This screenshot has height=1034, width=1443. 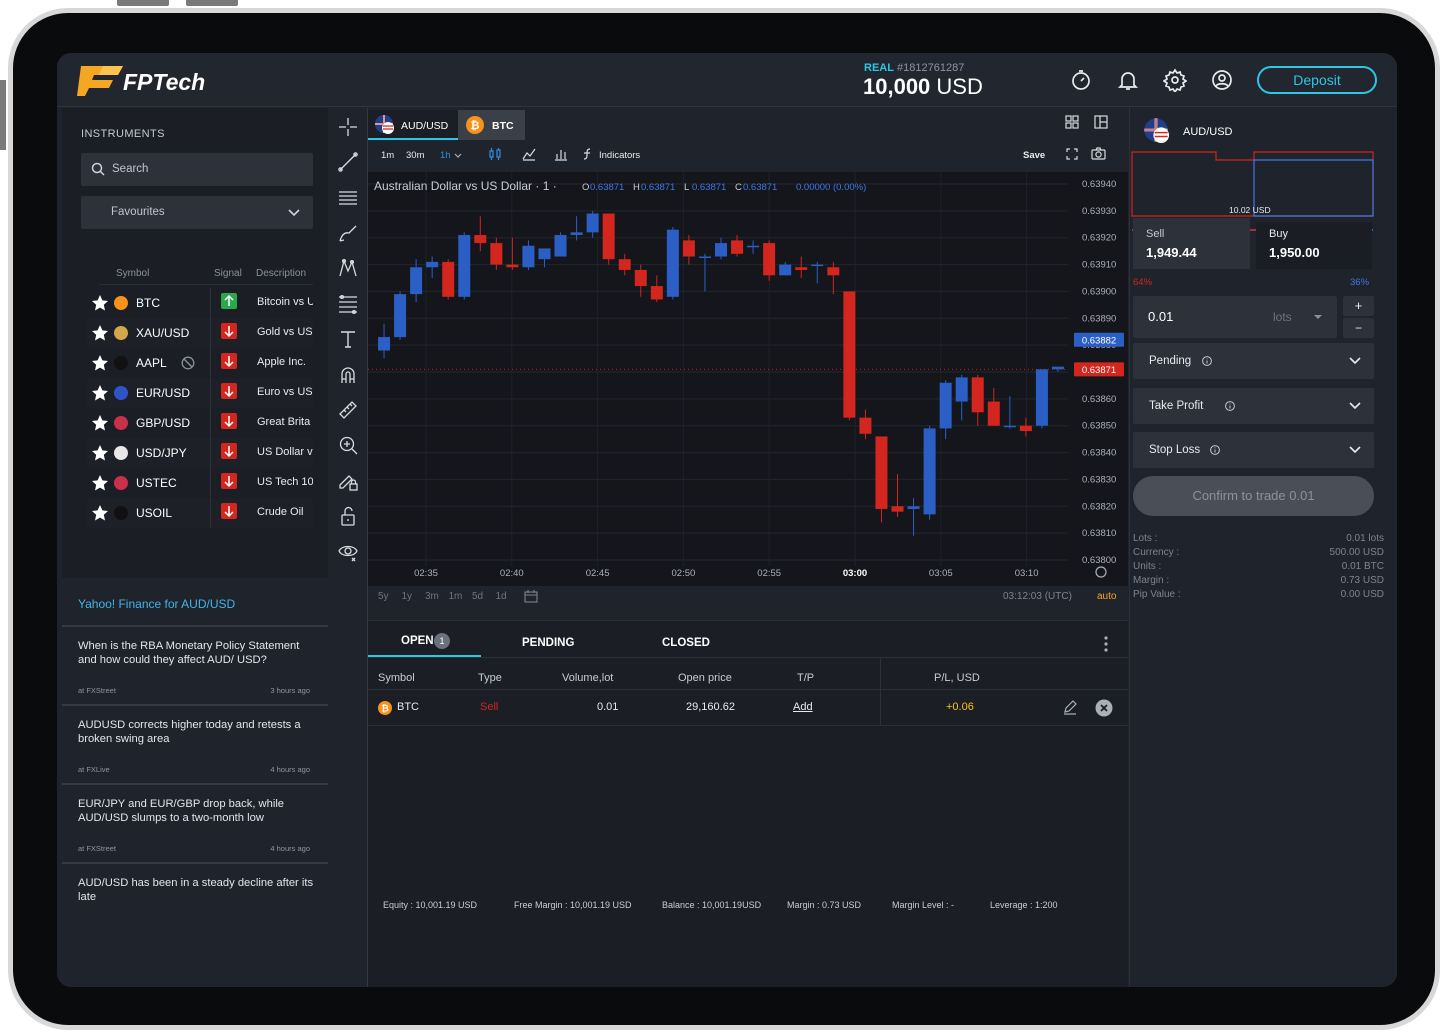 I want to click on add-tp-link: Add, so click(x=803, y=707).